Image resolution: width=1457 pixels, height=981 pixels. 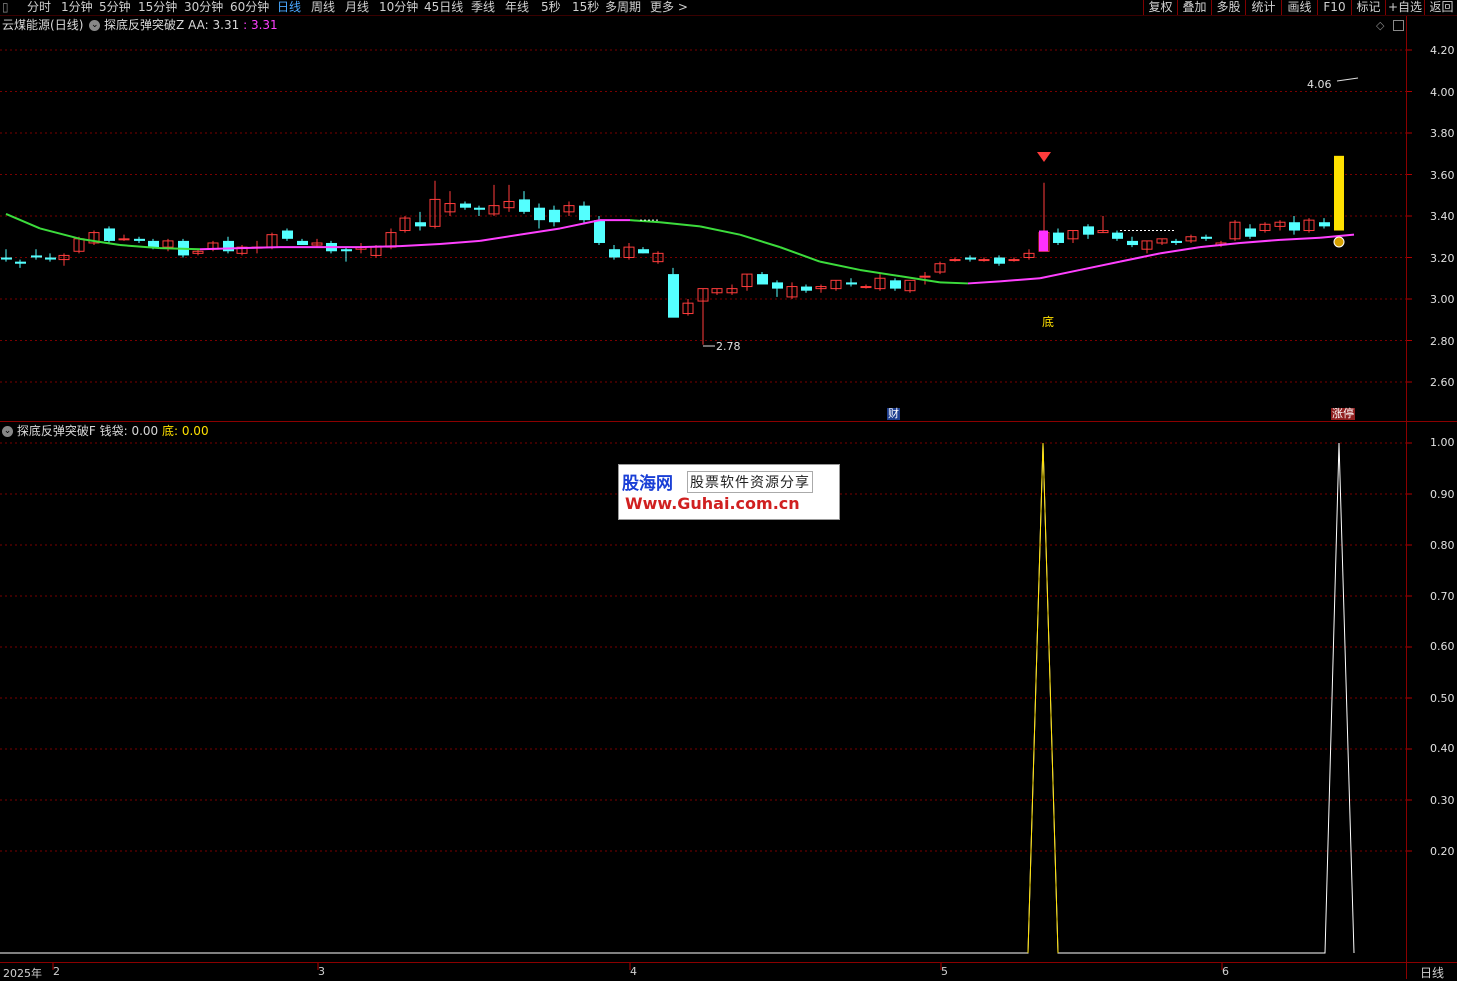 What do you see at coordinates (1343, 414) in the screenshot?
I see `limit-up-badge: 涨停` at bounding box center [1343, 414].